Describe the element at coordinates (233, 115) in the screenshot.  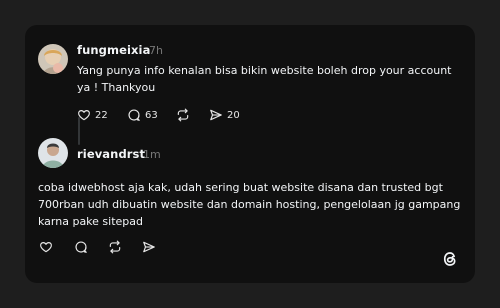
I see `post-share-count: 20` at that location.